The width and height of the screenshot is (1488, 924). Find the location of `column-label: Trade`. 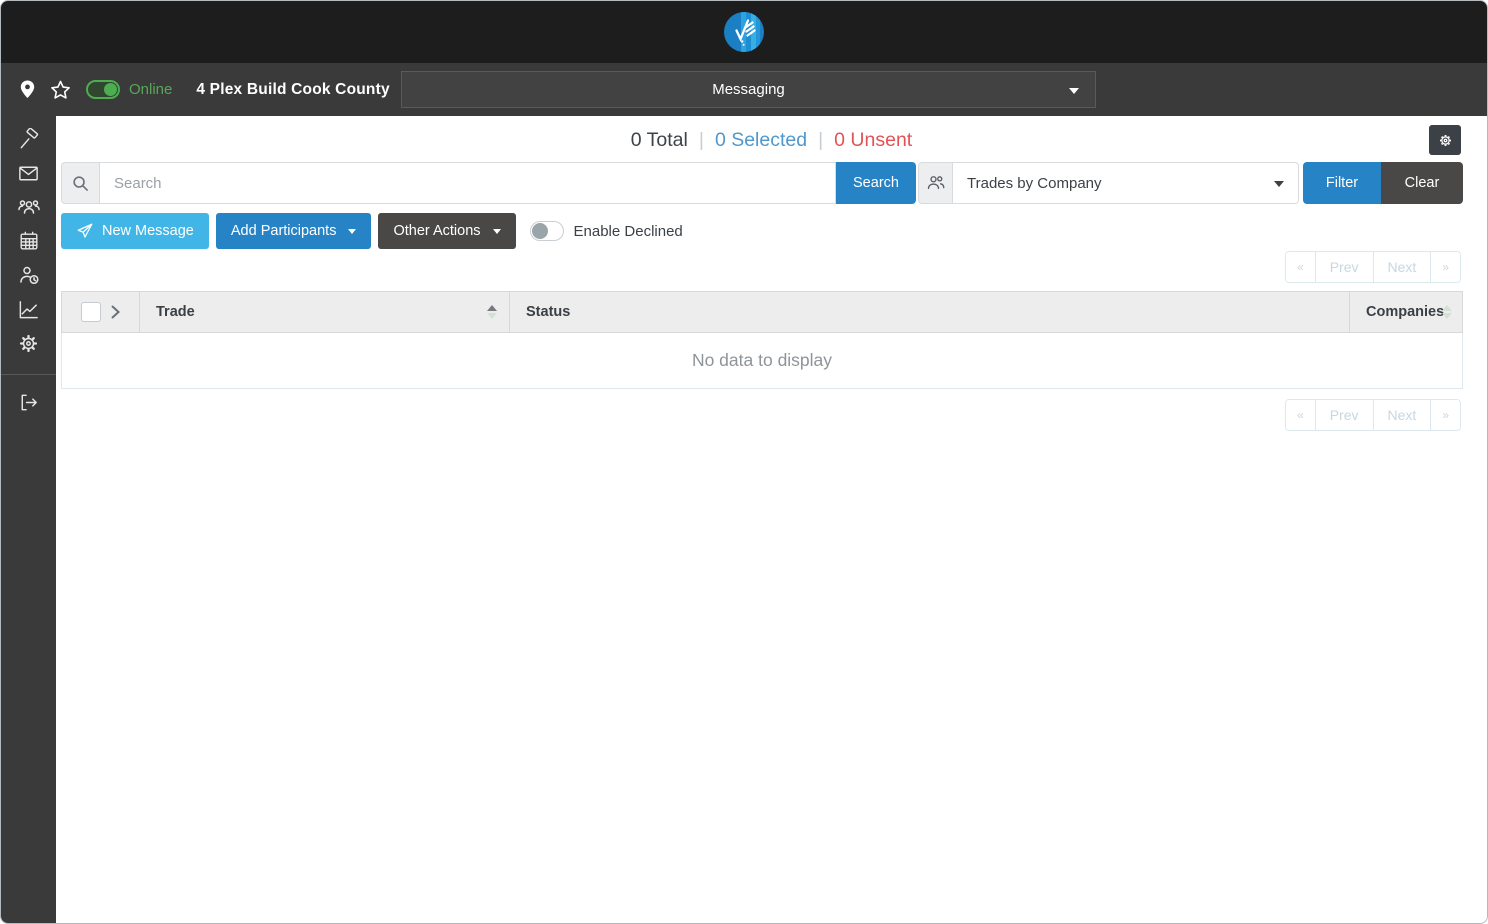

column-label: Trade is located at coordinates (175, 312).